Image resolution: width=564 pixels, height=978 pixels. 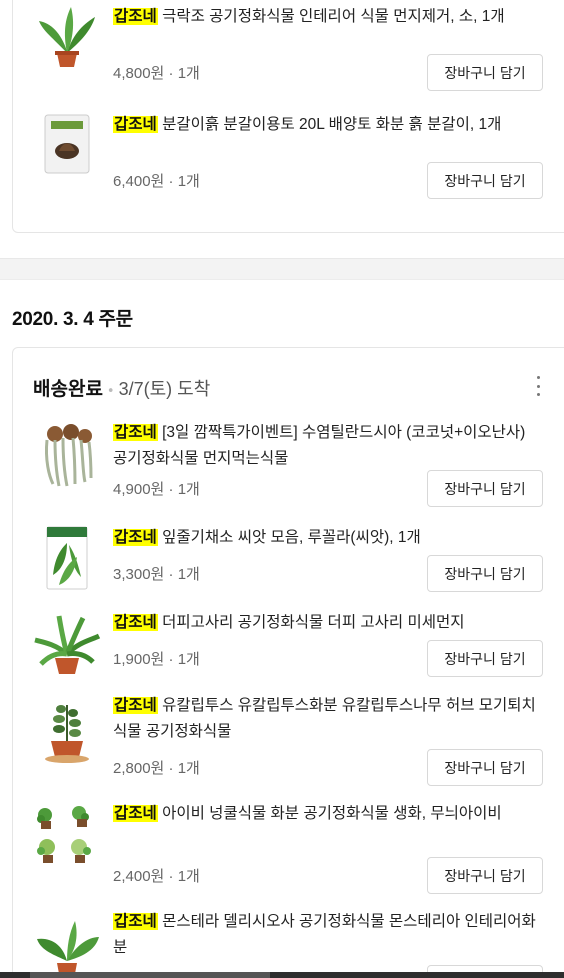 I want to click on horizontal-scrollbar, so click(x=282, y=975).